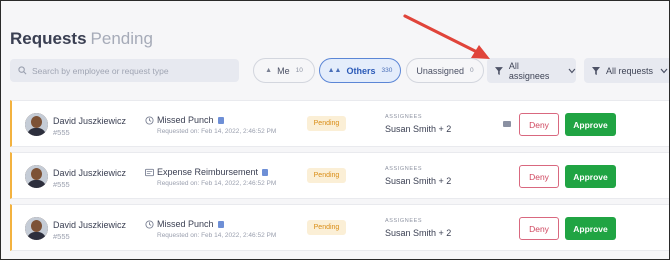 The width and height of the screenshot is (670, 260). Describe the element at coordinates (507, 124) in the screenshot. I see `comment-icon` at that location.